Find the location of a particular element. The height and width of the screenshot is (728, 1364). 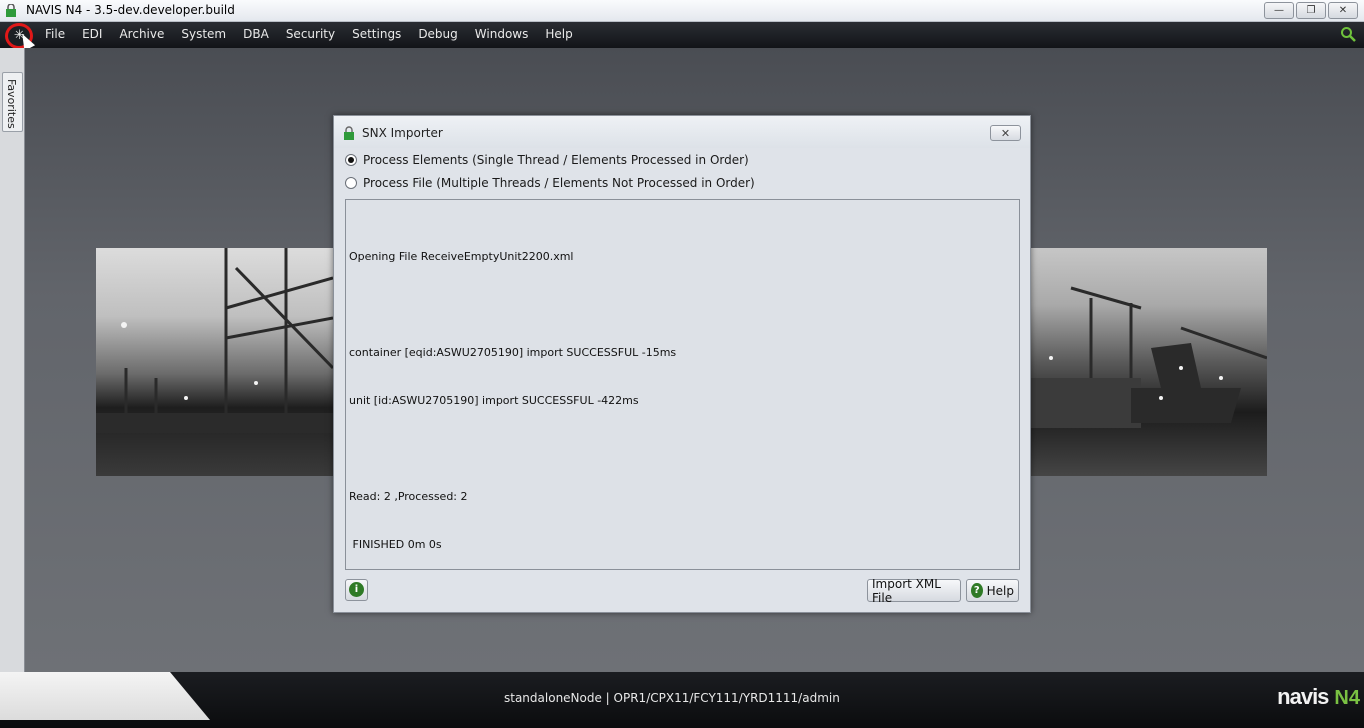

favorites-label: Favorites is located at coordinates (11, 104).